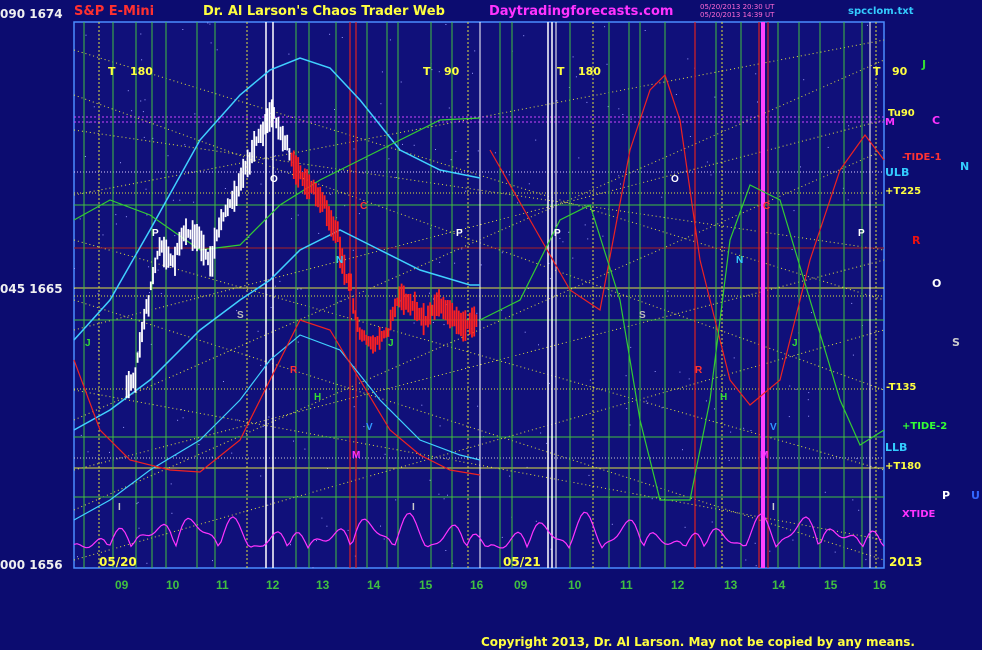 Image resolution: width=982 pixels, height=650 pixels. I want to click on right-label-p: P, so click(946, 495).